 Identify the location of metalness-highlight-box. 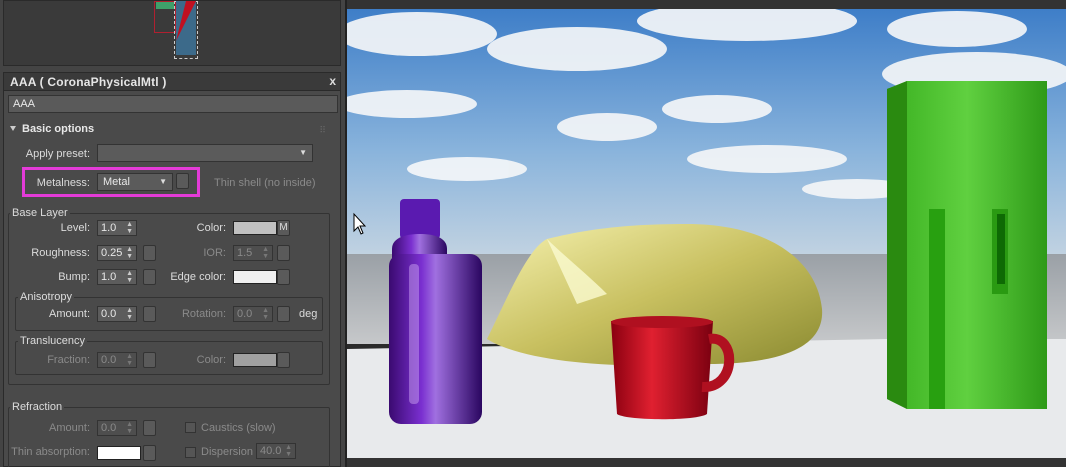
(111, 182).